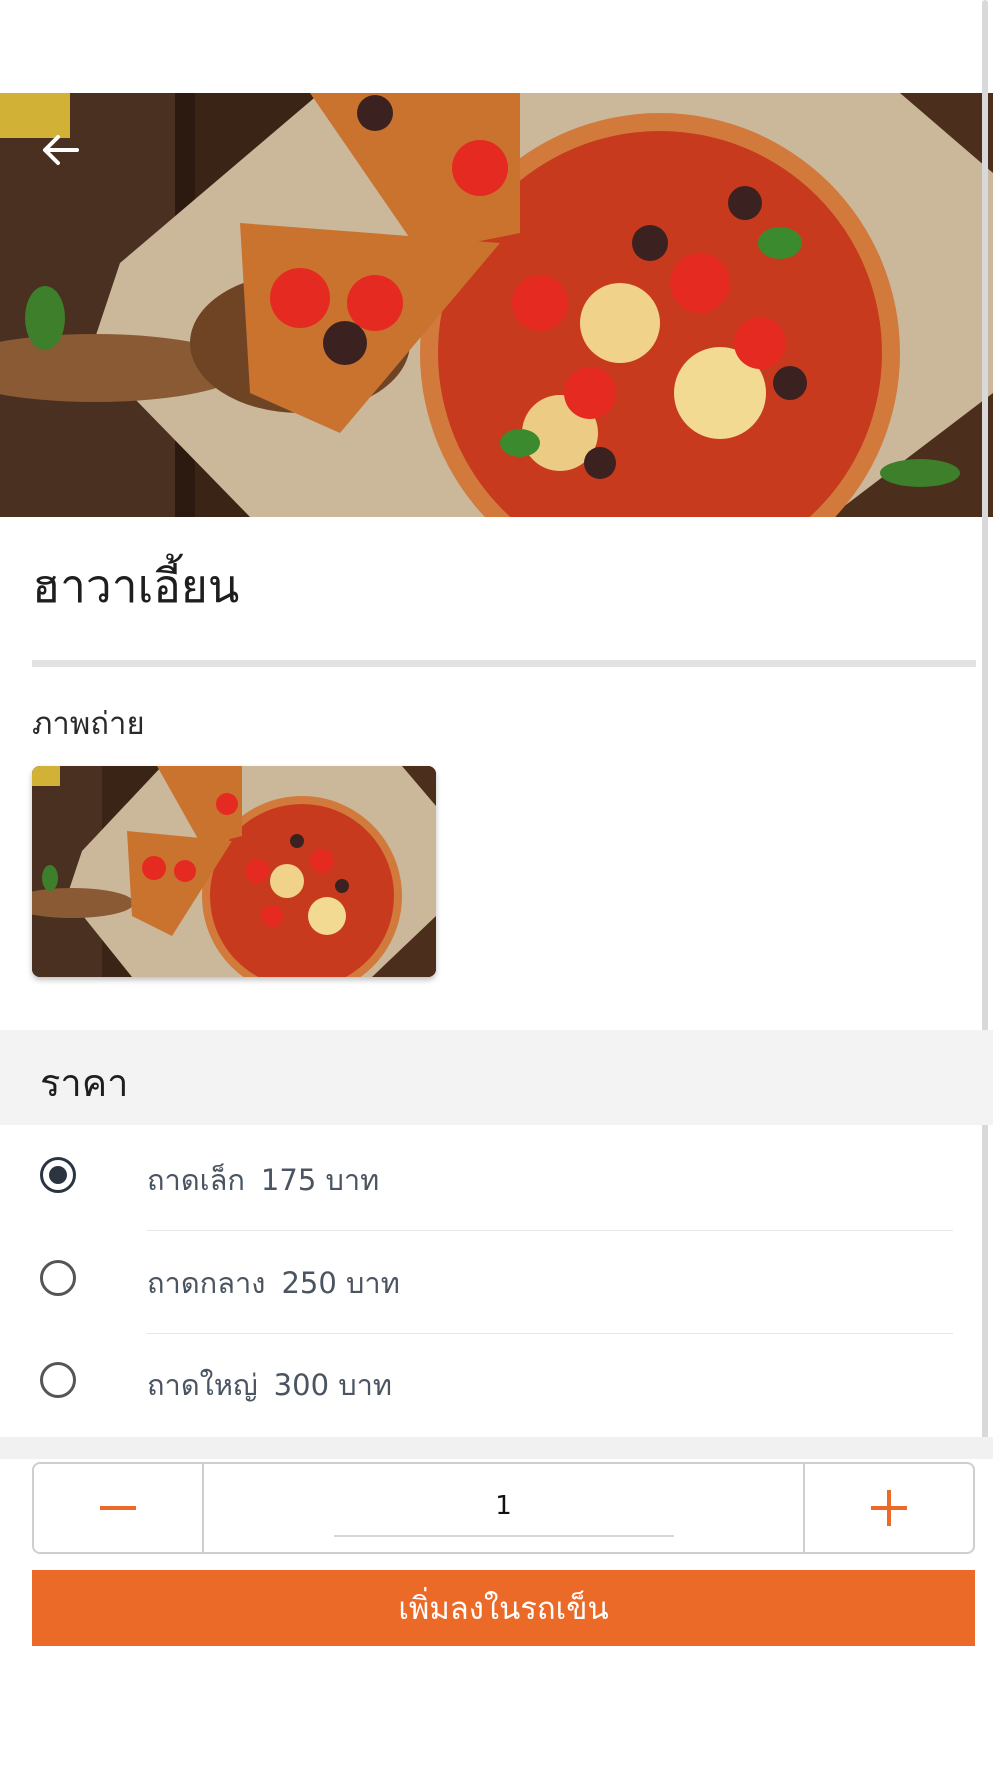  What do you see at coordinates (496, 1077) in the screenshot?
I see `price-section-header: ราคา` at bounding box center [496, 1077].